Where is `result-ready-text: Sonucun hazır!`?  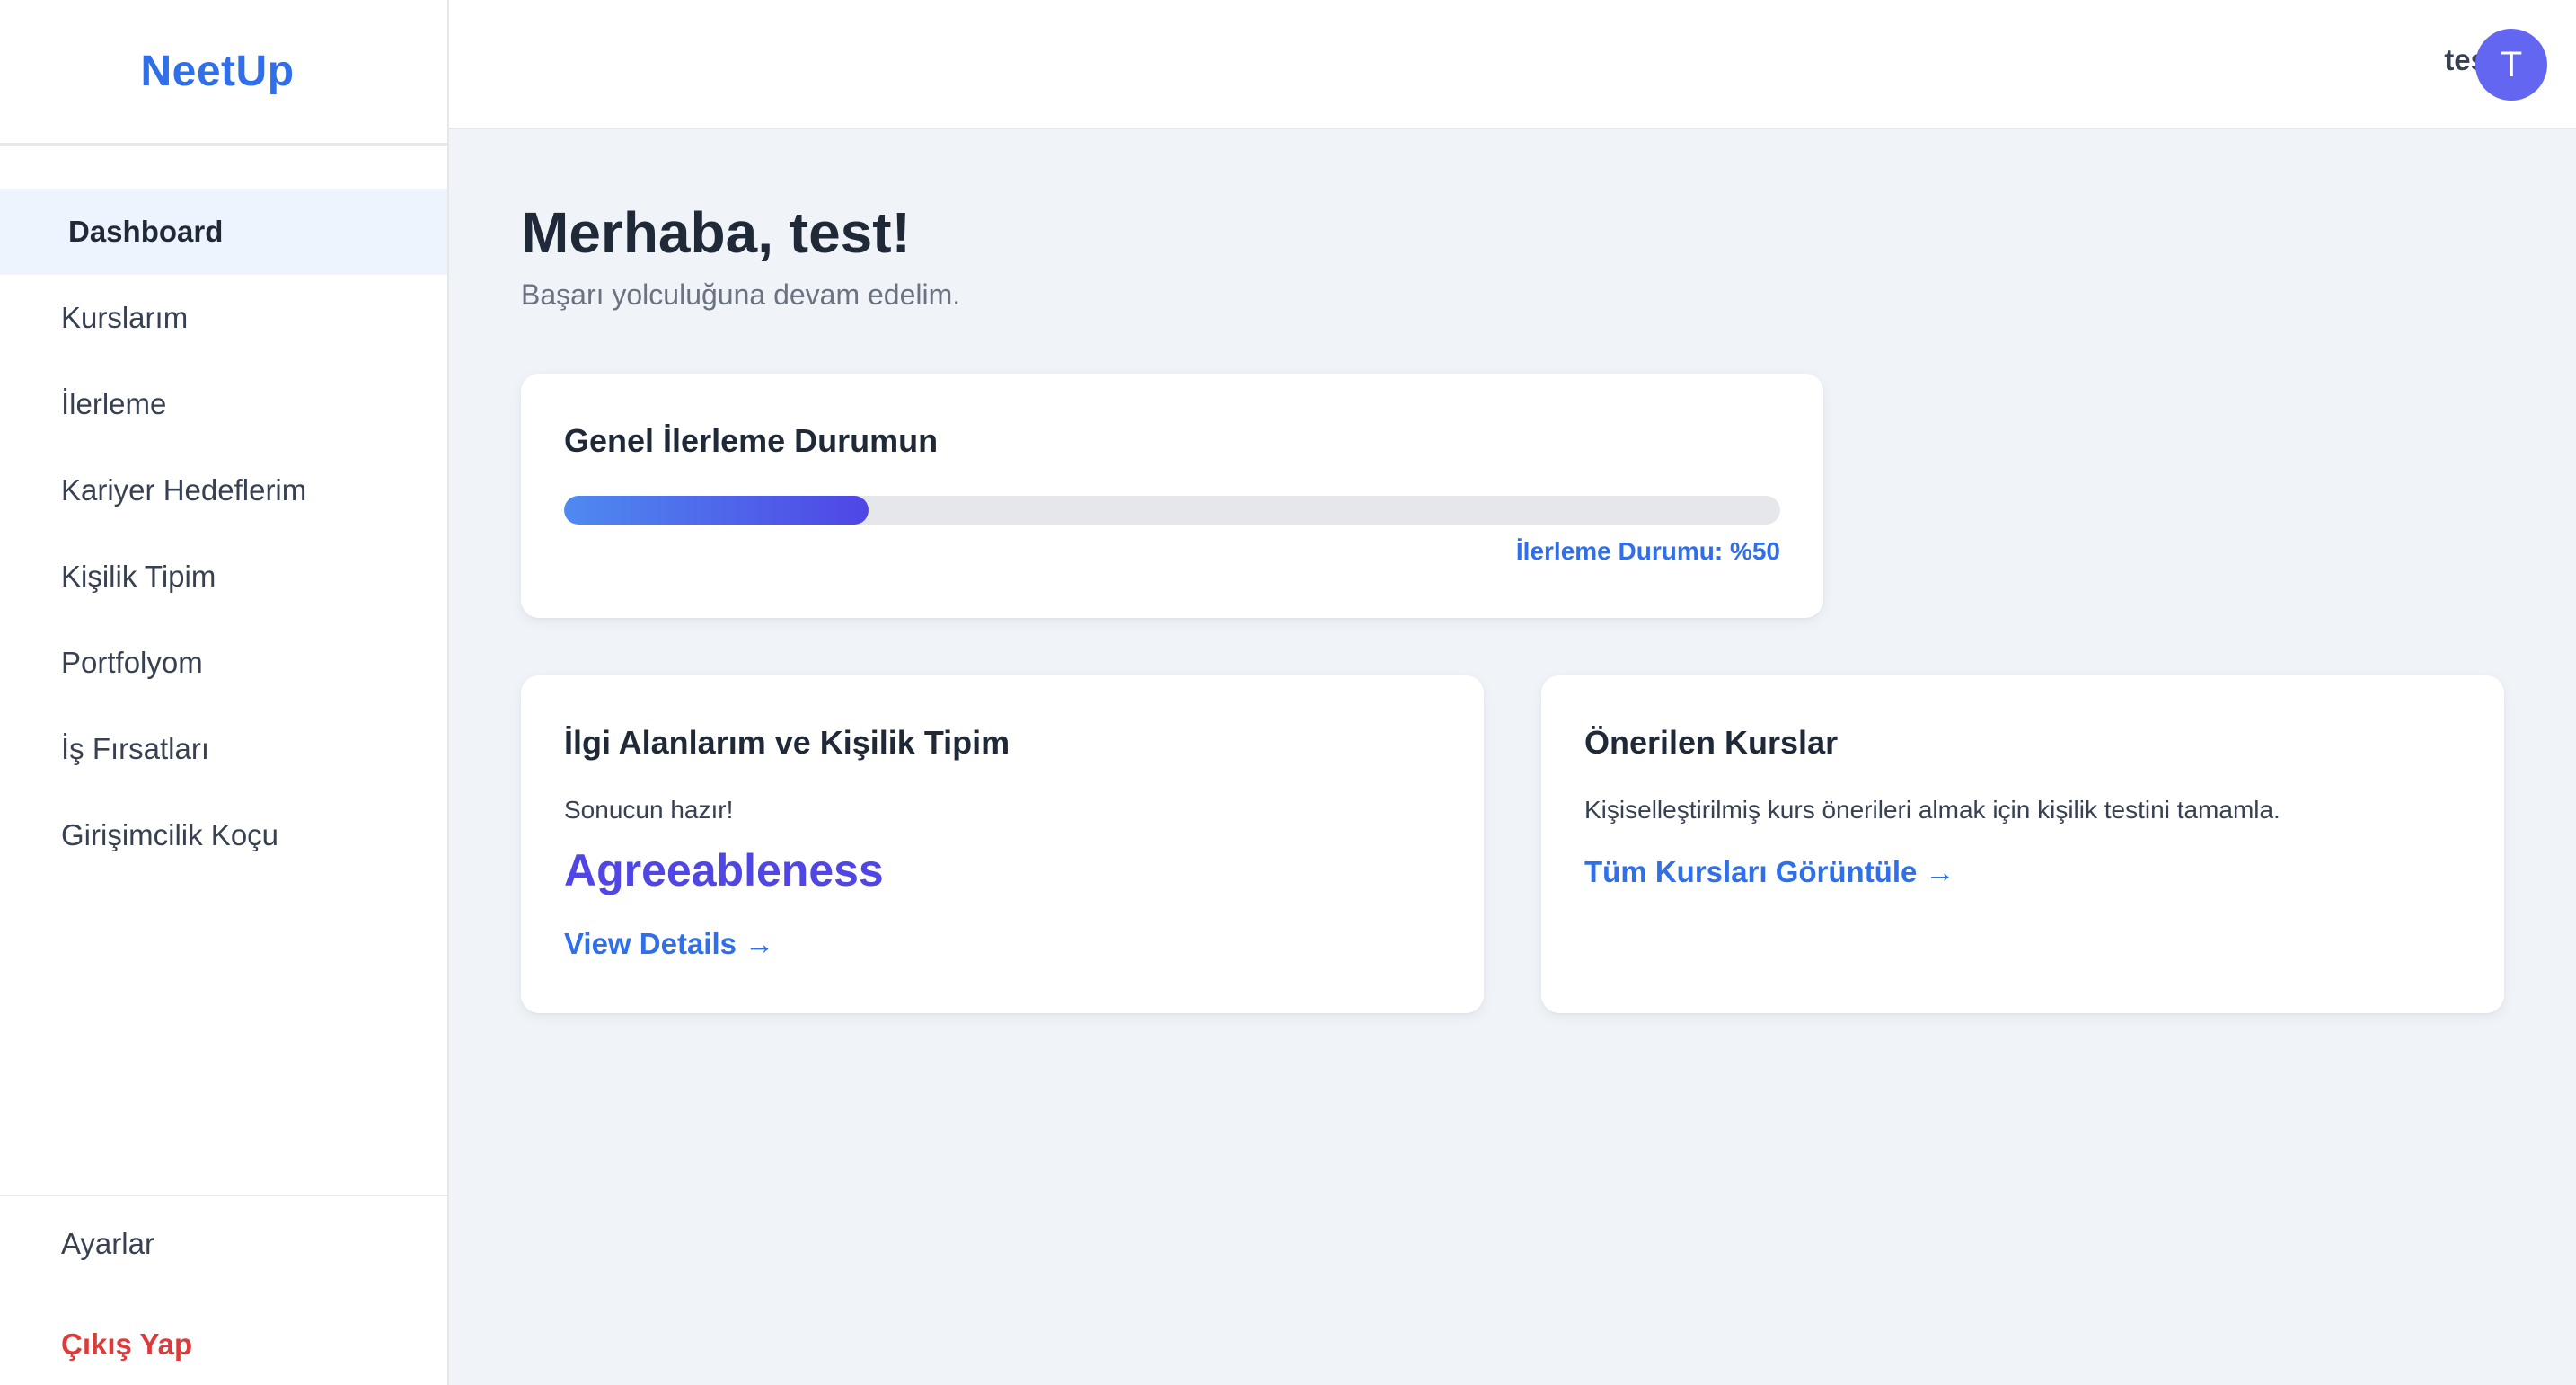
result-ready-text: Sonucun hazır! is located at coordinates (649, 810).